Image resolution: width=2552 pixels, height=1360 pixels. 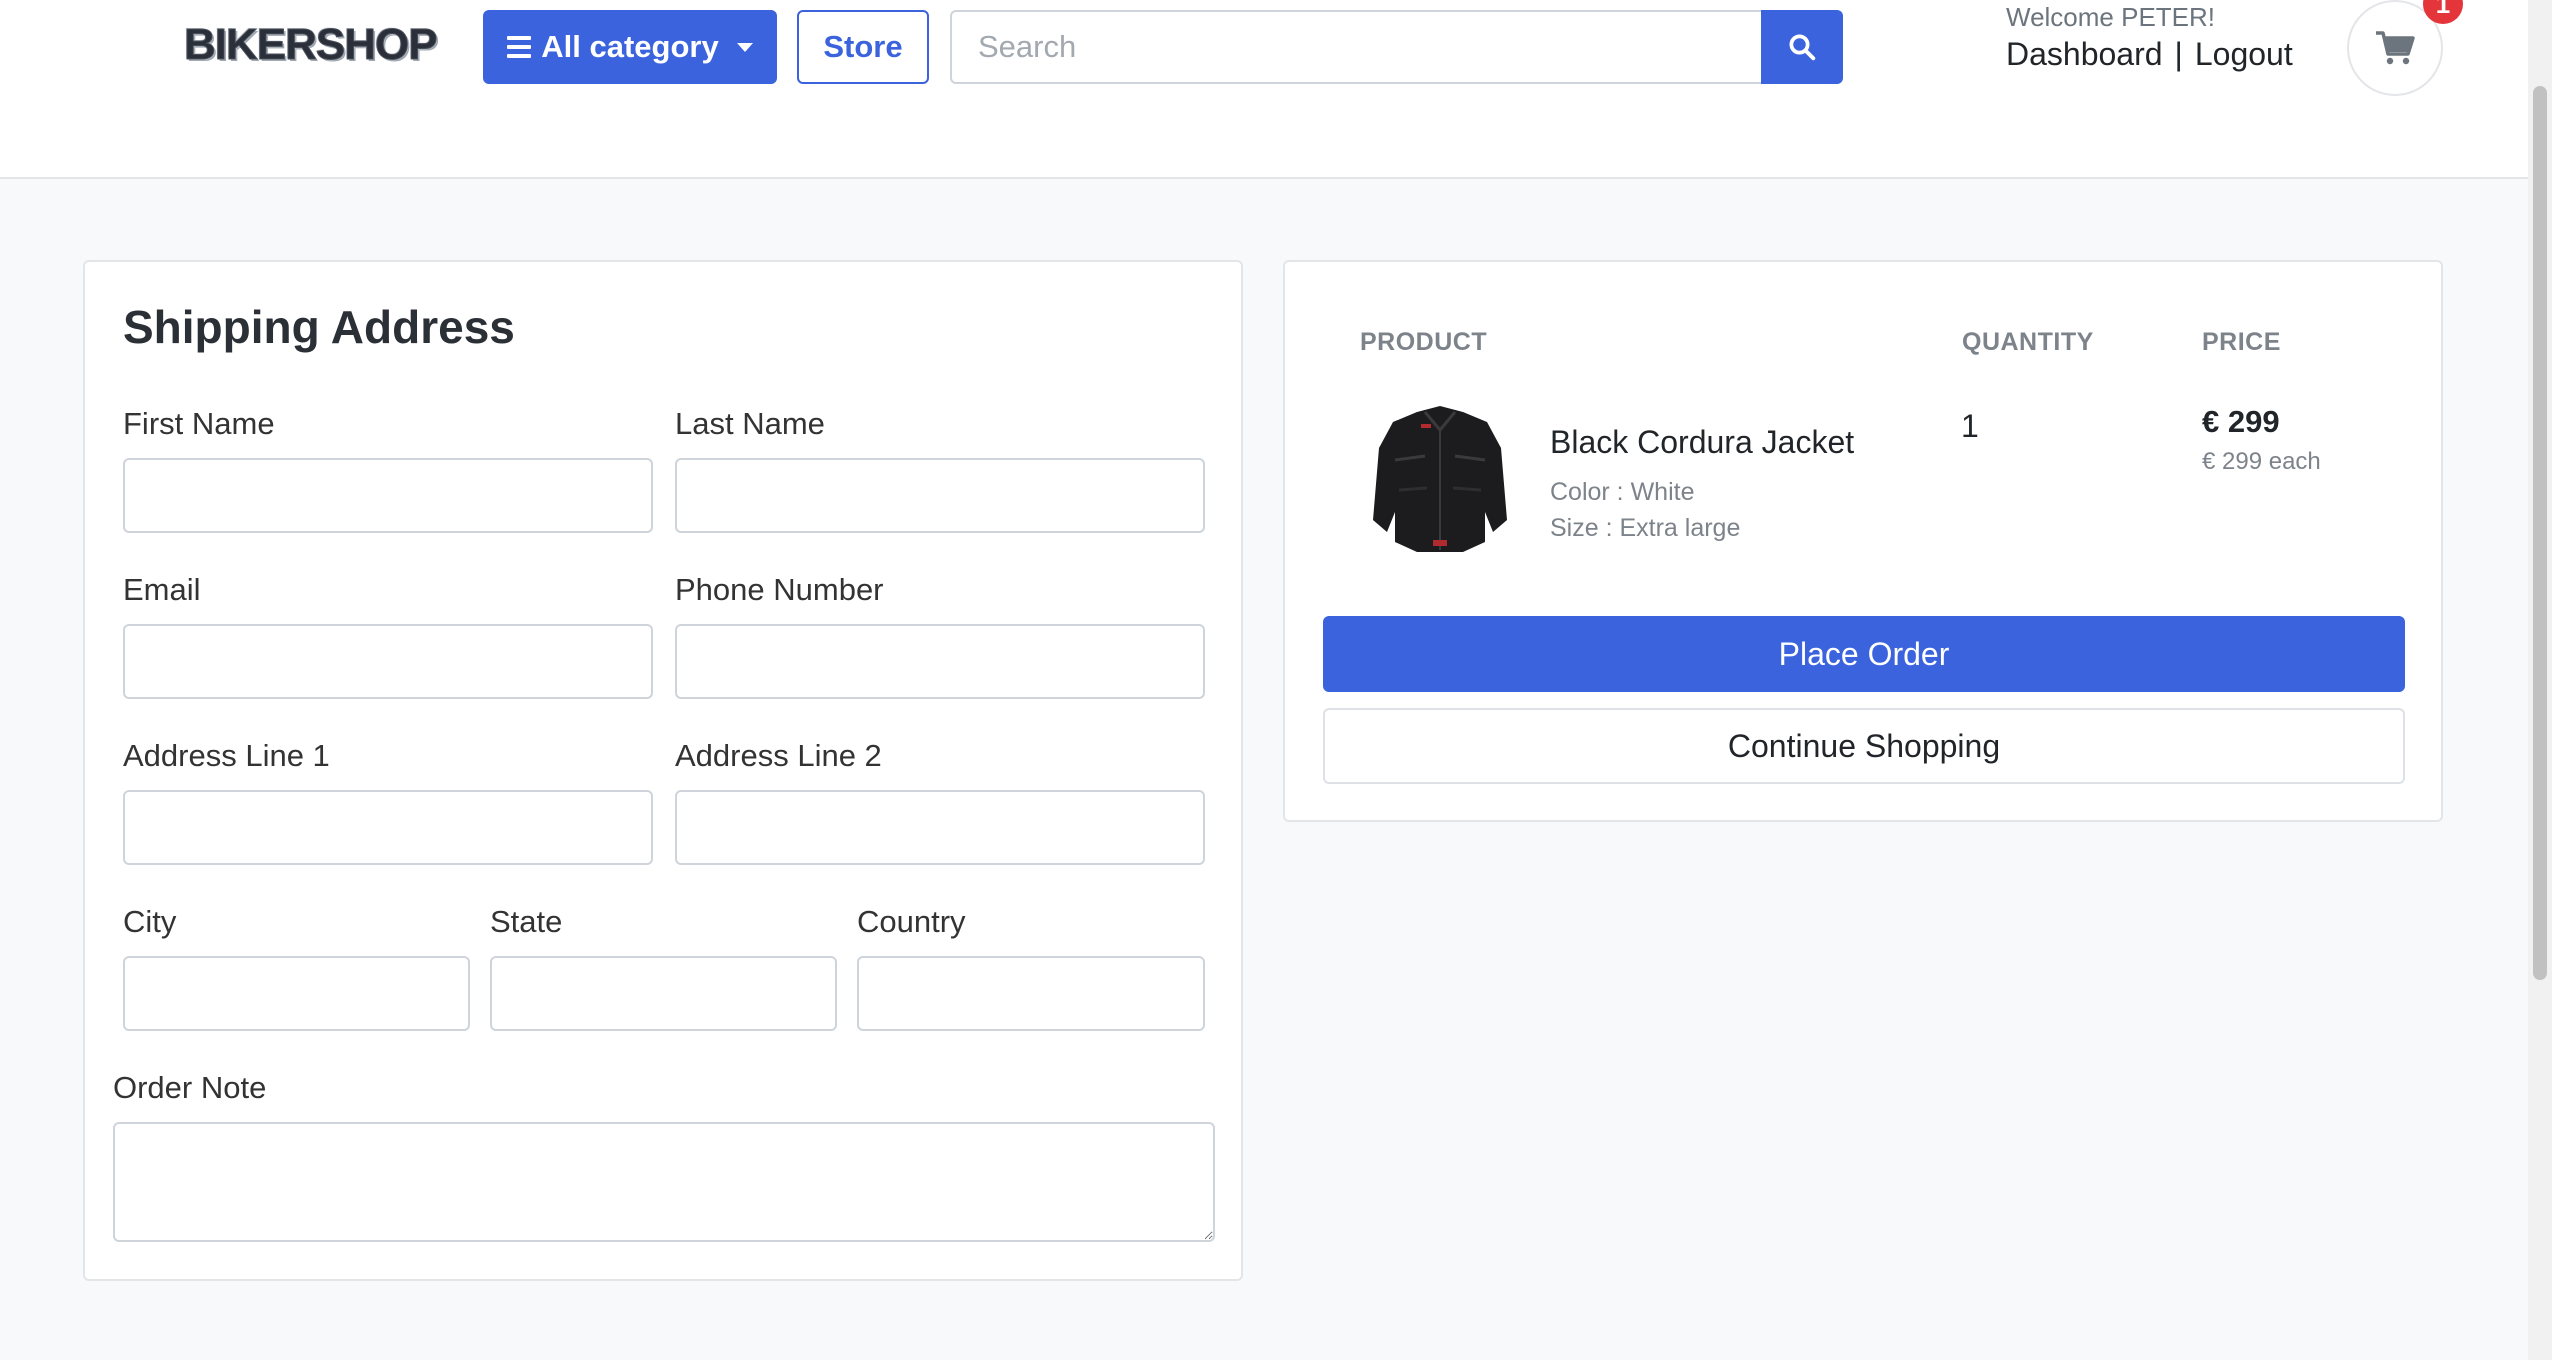 I want to click on price-column-header: PRICE, so click(x=2241, y=342).